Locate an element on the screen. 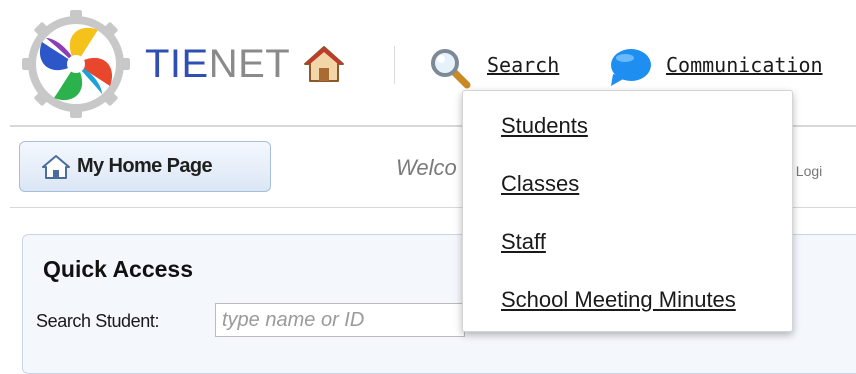 The height and width of the screenshot is (374, 856). quick-access-title: Quick Access is located at coordinates (118, 269).